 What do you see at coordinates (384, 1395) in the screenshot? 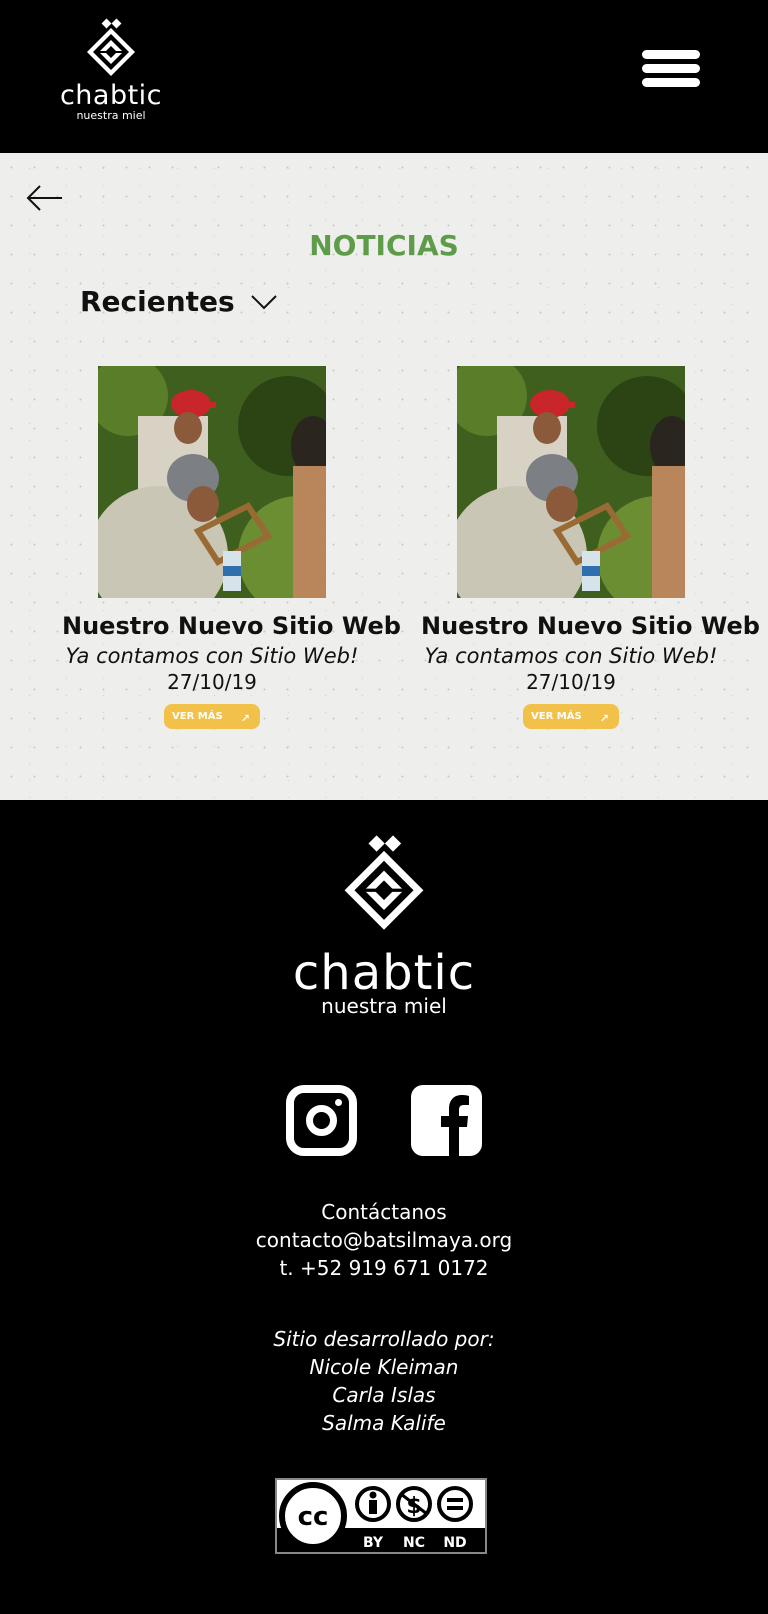
I see `credit-name: Carla Islas` at bounding box center [384, 1395].